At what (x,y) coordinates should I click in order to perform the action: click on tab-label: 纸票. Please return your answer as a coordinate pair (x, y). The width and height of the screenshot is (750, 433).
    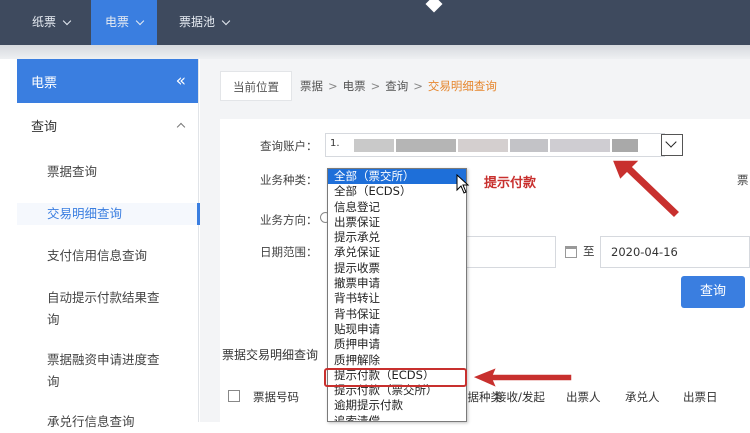
    Looking at the image, I should click on (44, 22).